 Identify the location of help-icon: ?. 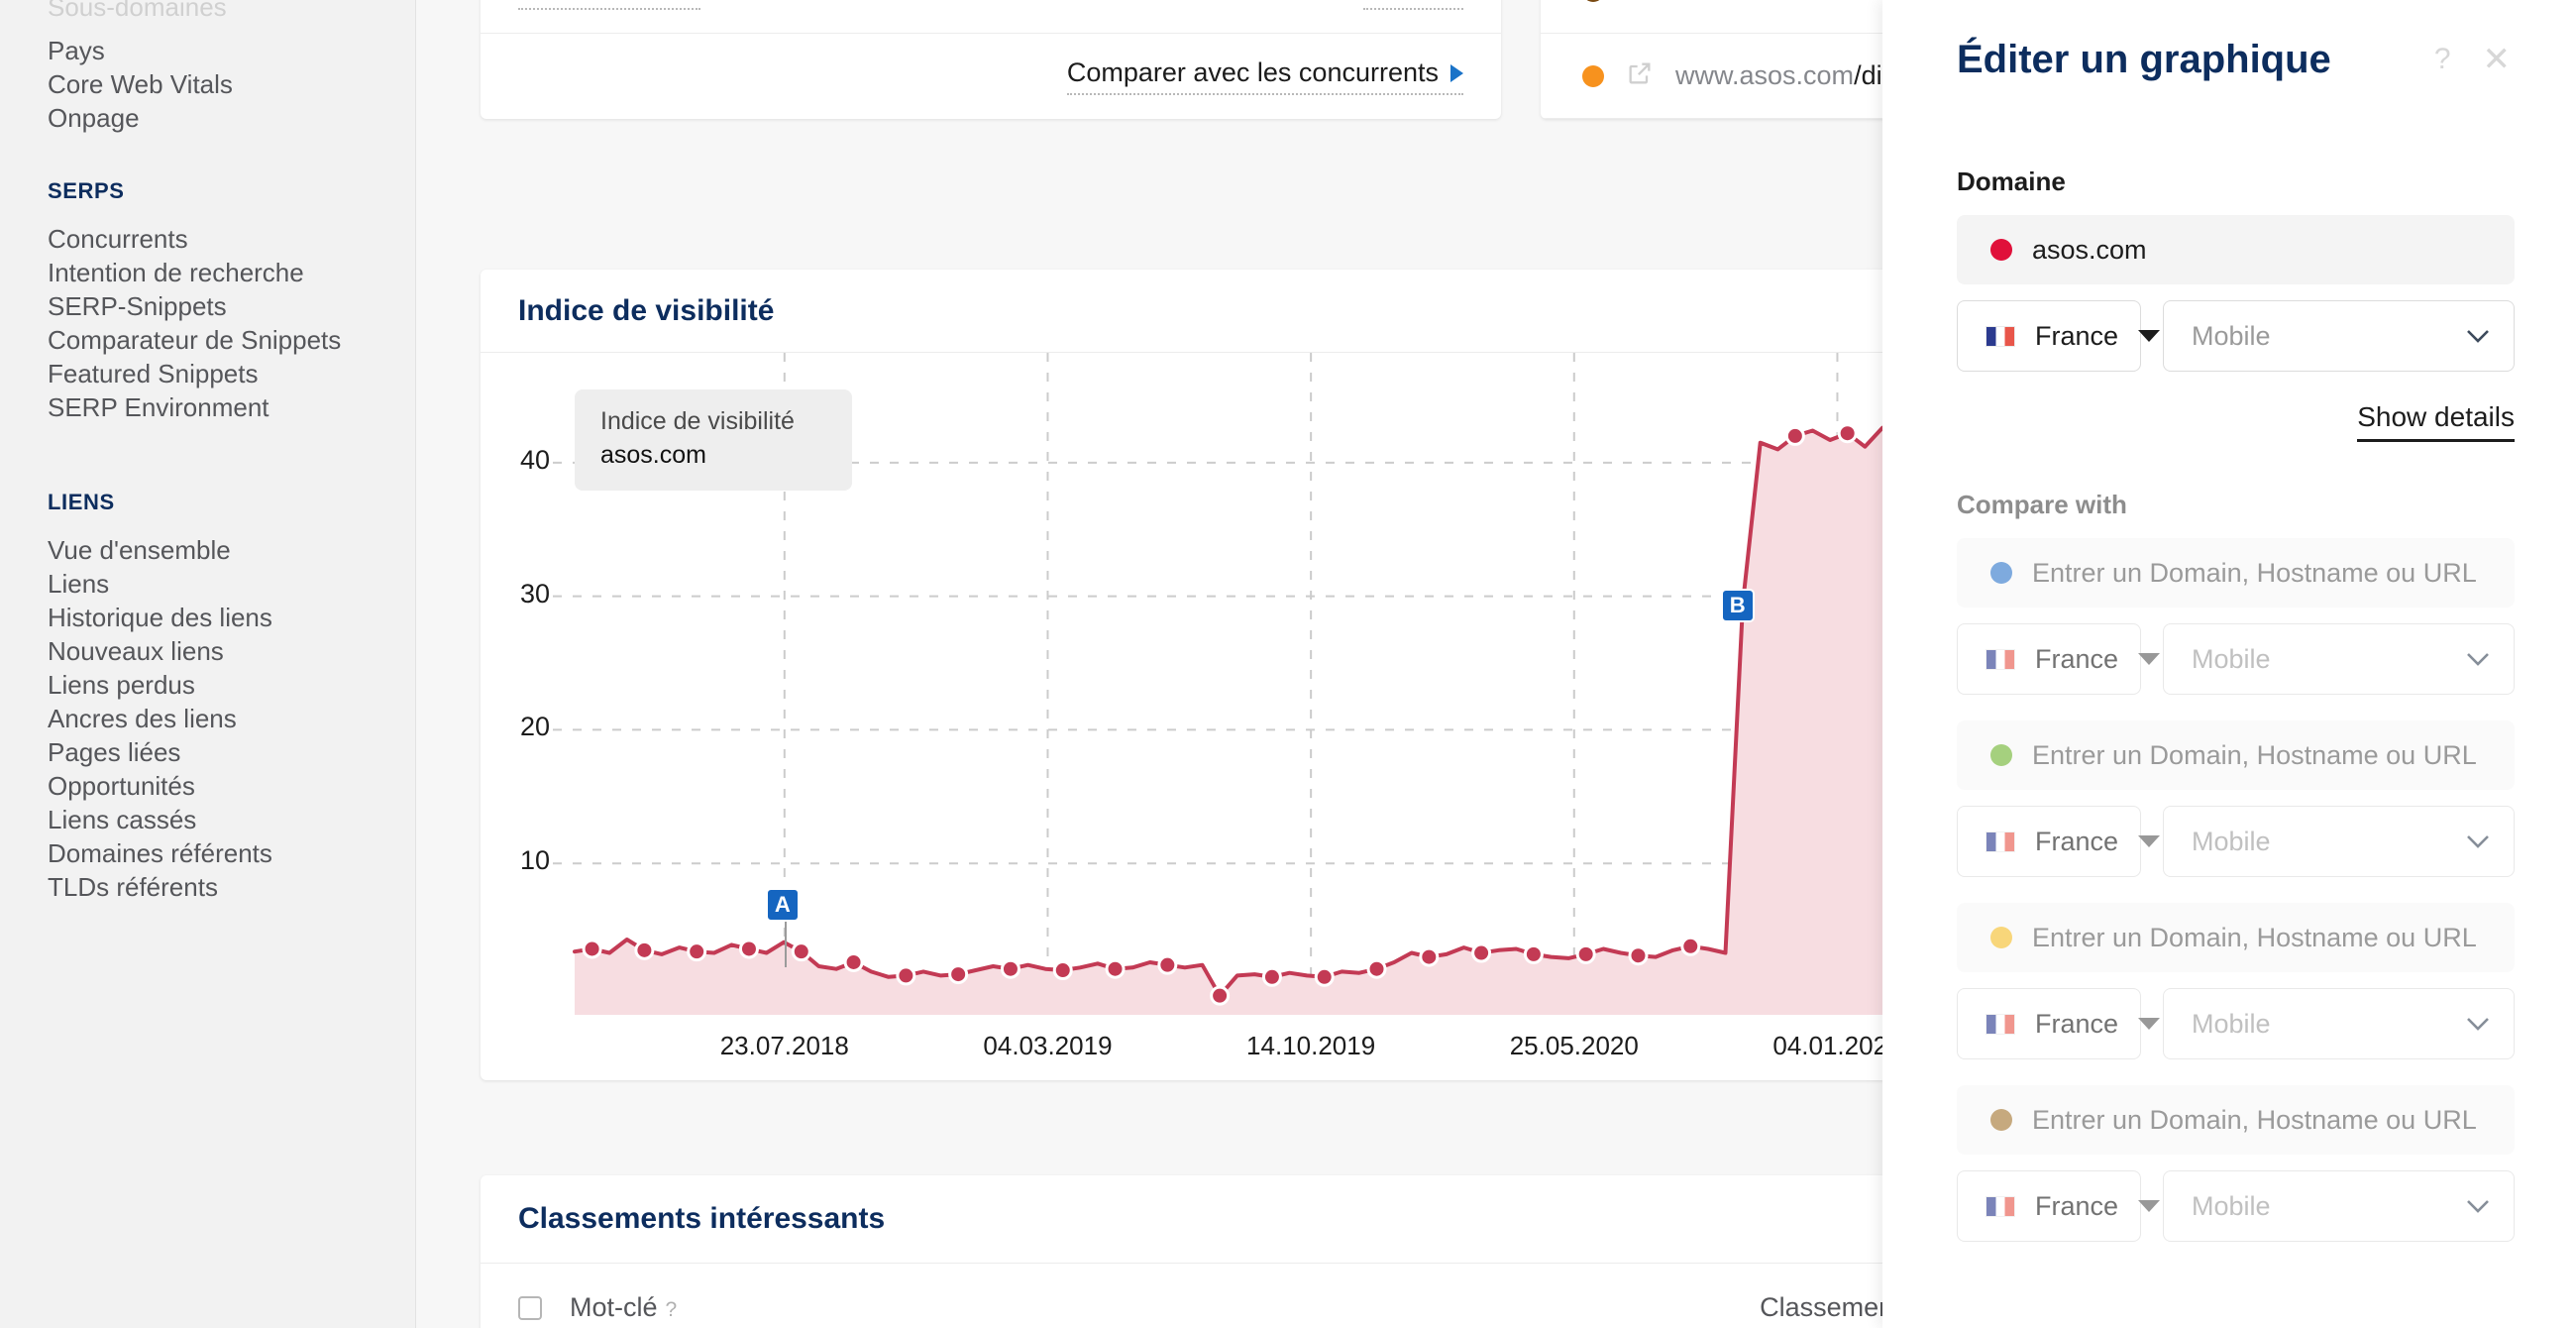
(672, 1310).